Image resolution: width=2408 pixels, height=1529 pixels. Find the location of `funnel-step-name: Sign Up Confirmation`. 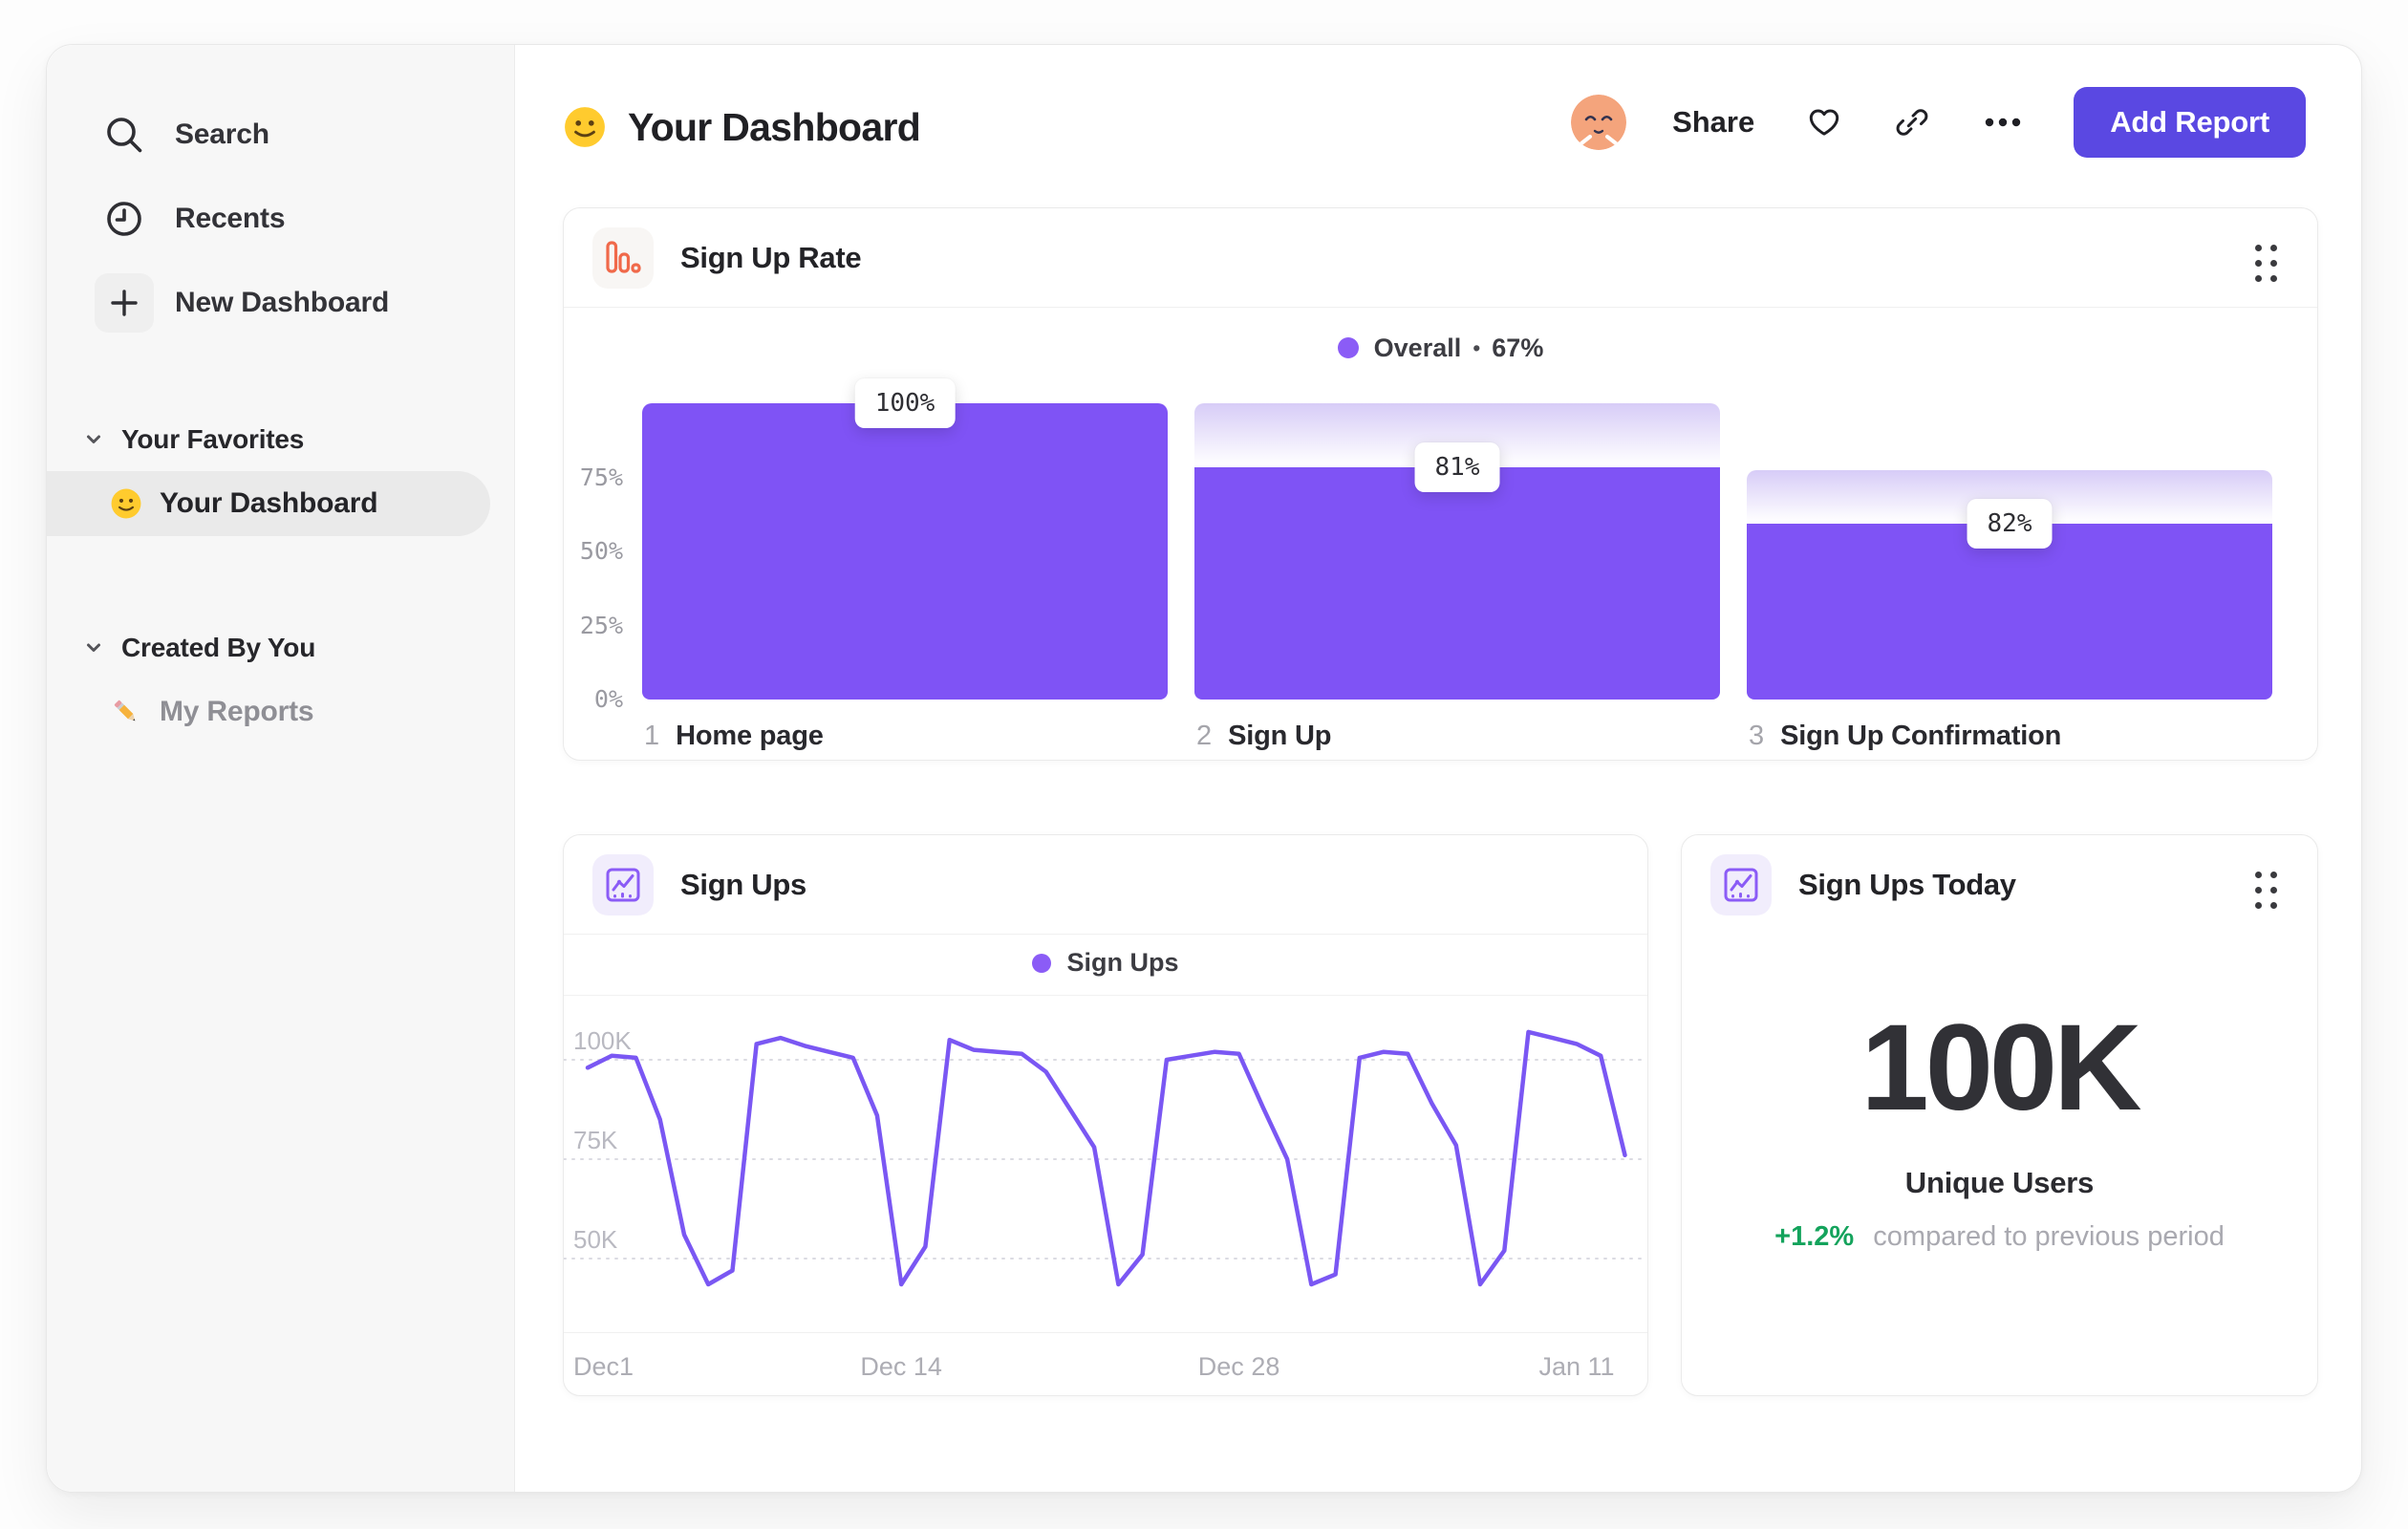

funnel-step-name: Sign Up Confirmation is located at coordinates (1921, 736).